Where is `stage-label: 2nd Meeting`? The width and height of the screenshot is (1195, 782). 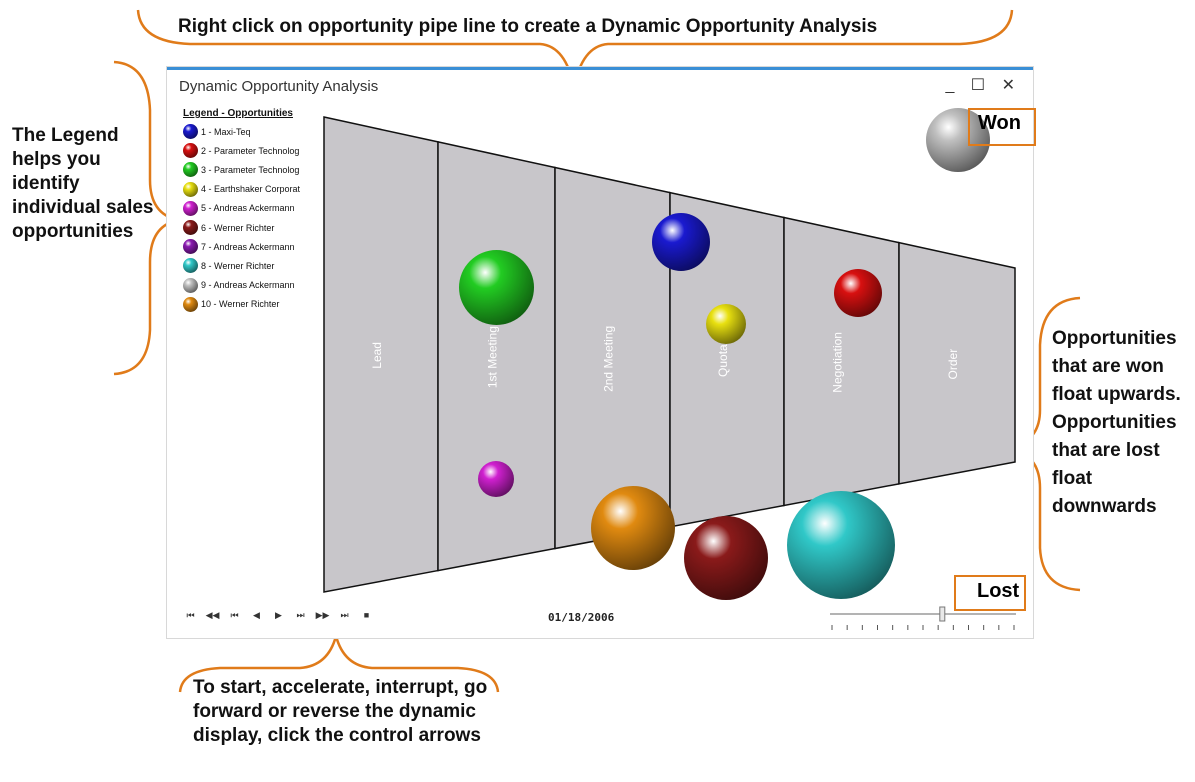
stage-label: 2nd Meeting is located at coordinates (609, 359).